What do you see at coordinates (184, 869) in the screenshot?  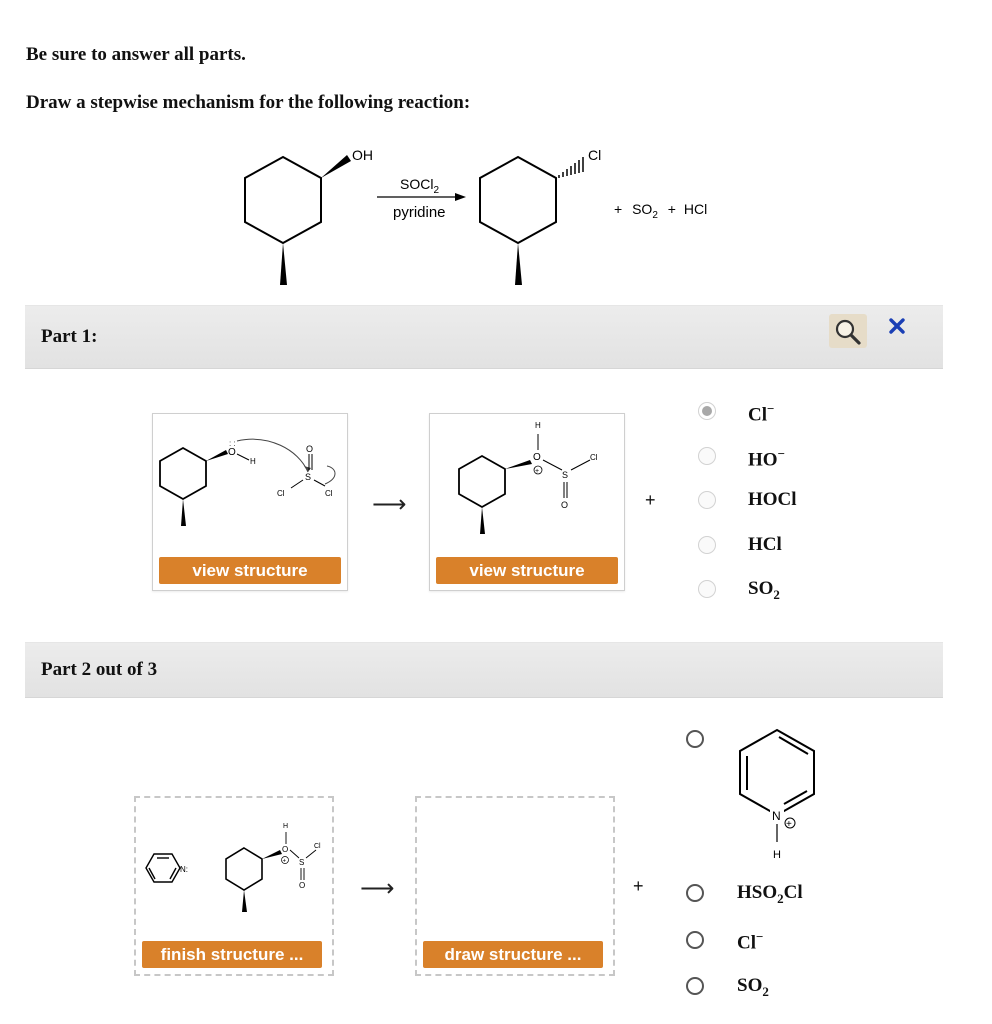 I see `svg-text: N:` at bounding box center [184, 869].